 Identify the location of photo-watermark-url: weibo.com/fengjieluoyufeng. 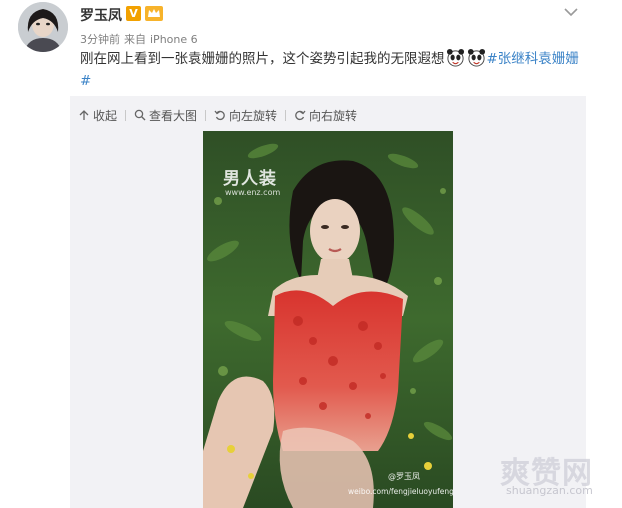
(400, 491).